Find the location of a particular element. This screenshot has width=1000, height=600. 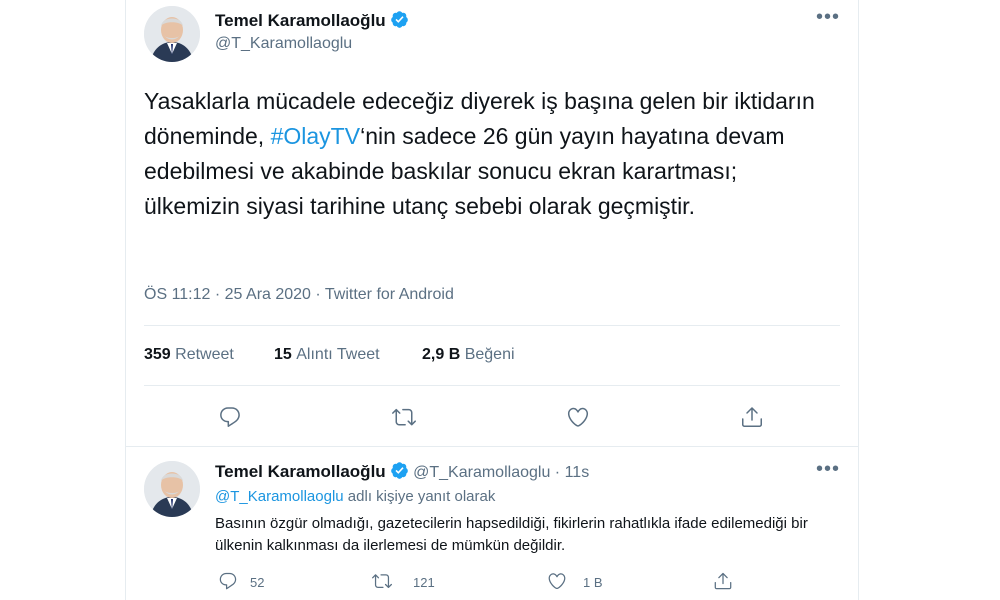

like-count: 2,9 B is located at coordinates (441, 354).